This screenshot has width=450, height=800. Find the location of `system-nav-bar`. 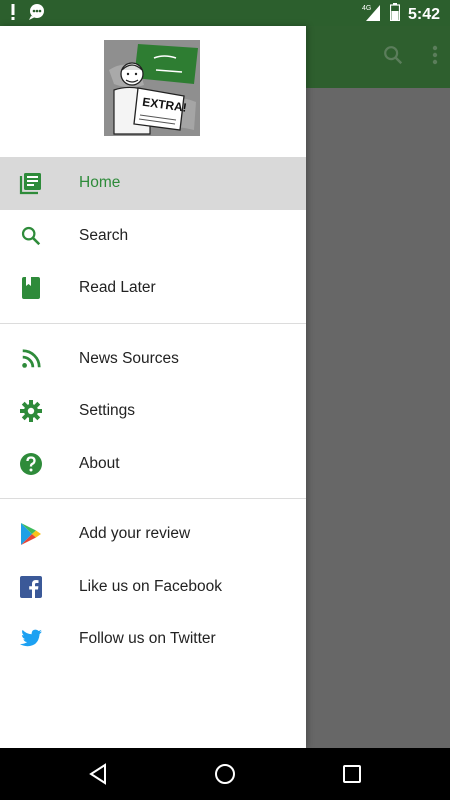

system-nav-bar is located at coordinates (225, 774).